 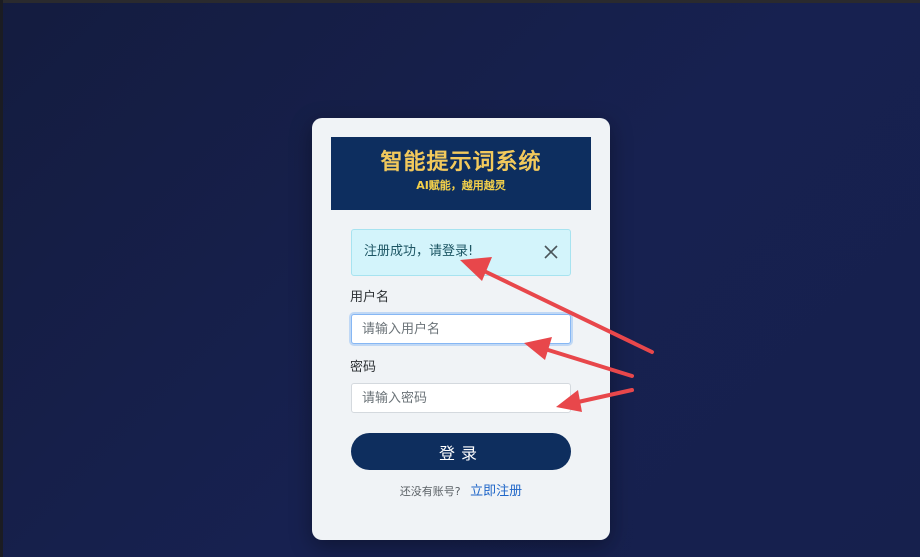 I want to click on alert-message: 注册成功，请登录!, so click(x=419, y=251).